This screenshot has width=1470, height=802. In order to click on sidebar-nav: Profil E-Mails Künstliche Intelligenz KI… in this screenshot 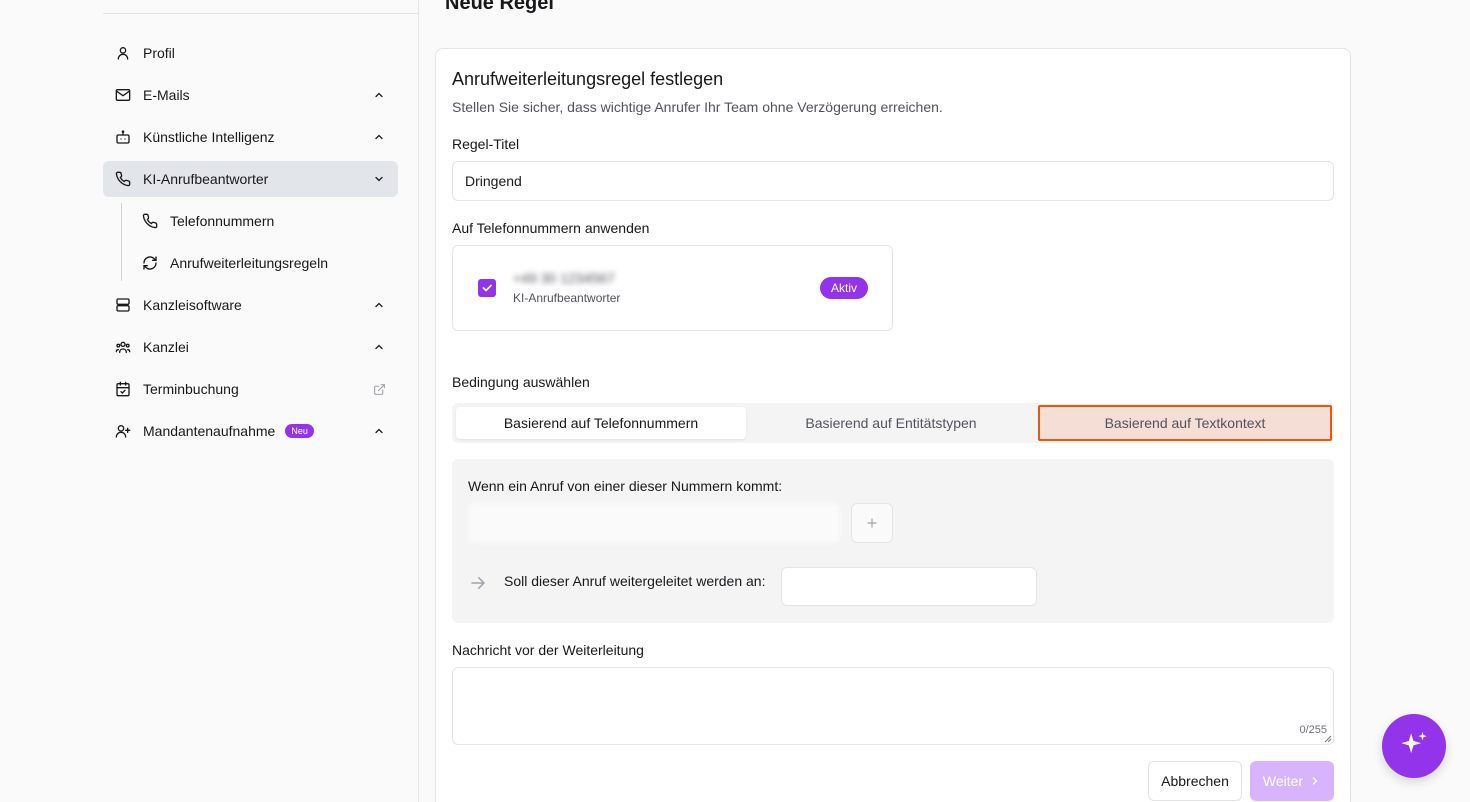, I will do `click(250, 245)`.